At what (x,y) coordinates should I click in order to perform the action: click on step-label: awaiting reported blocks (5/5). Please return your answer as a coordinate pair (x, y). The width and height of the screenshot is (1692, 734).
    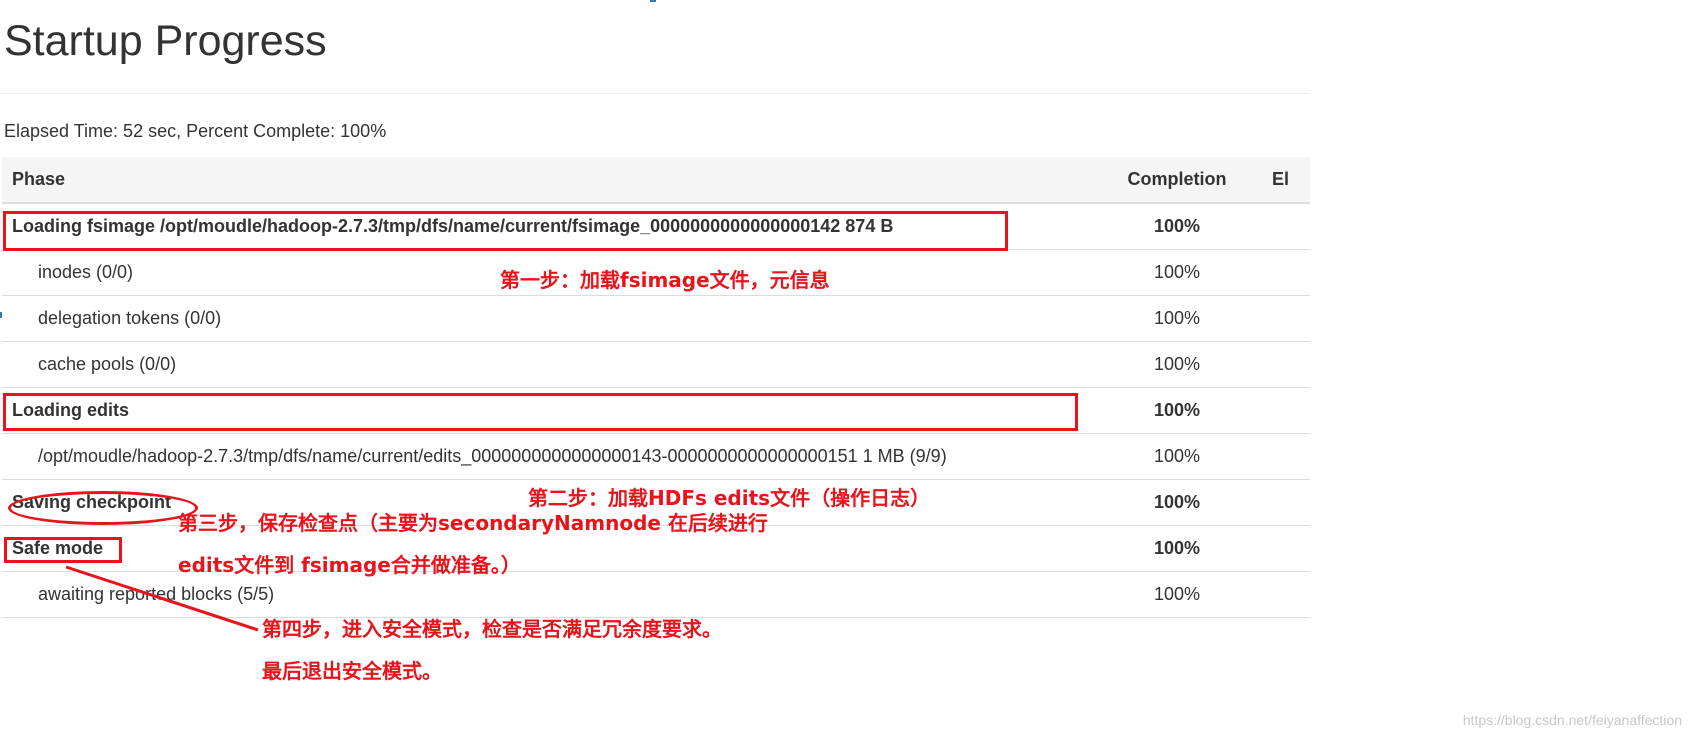
    Looking at the image, I should click on (547, 594).